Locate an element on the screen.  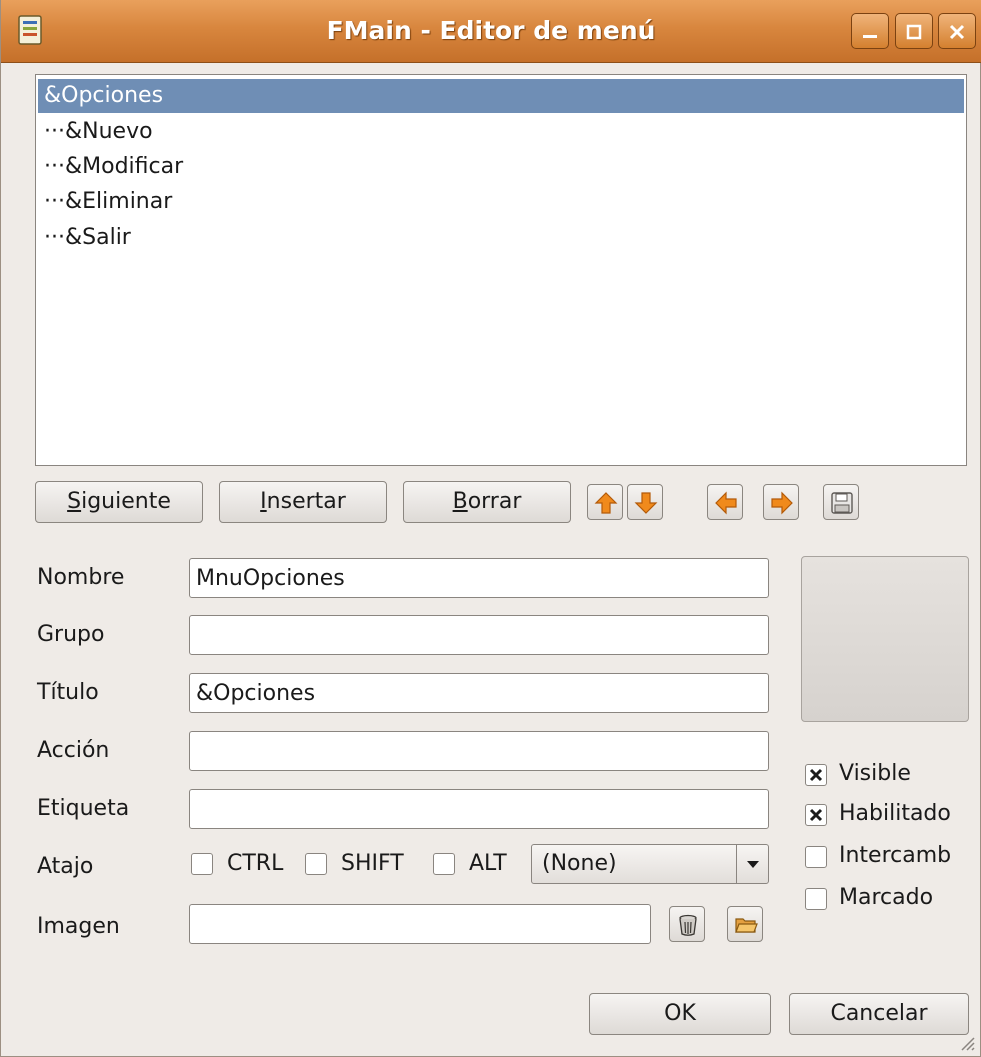
arrow-left-icon is located at coordinates (726, 503).